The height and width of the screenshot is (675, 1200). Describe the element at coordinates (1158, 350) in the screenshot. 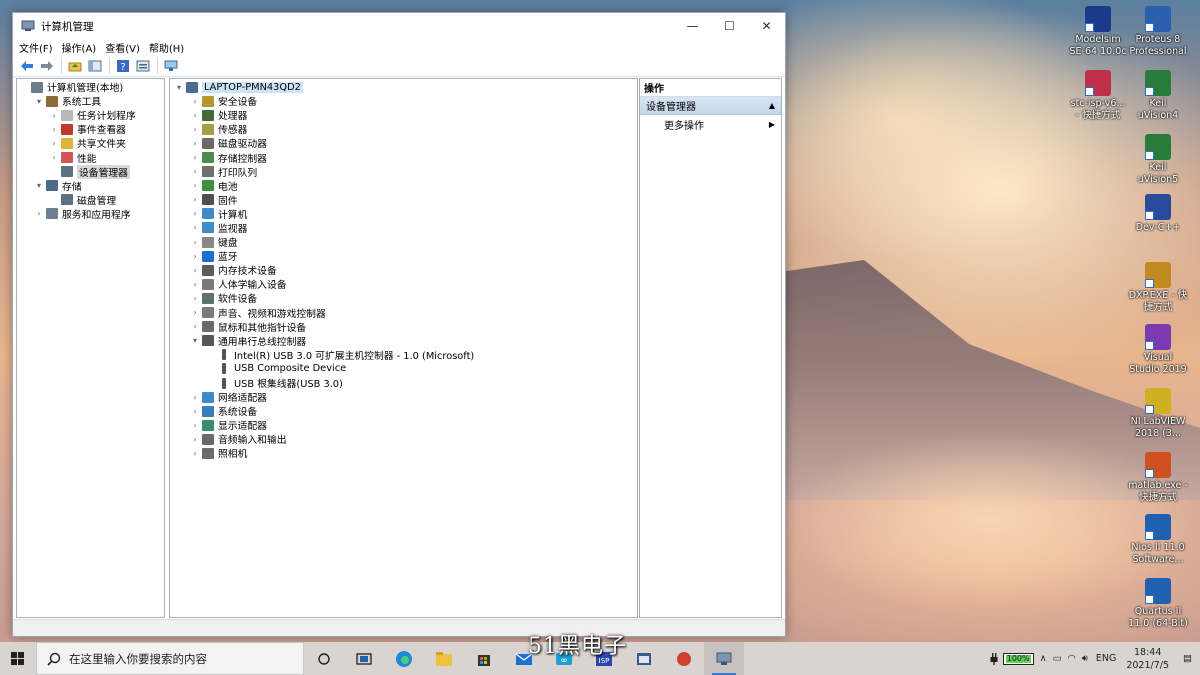

I see `desktop-shortcut: Visual Studio 2019` at that location.